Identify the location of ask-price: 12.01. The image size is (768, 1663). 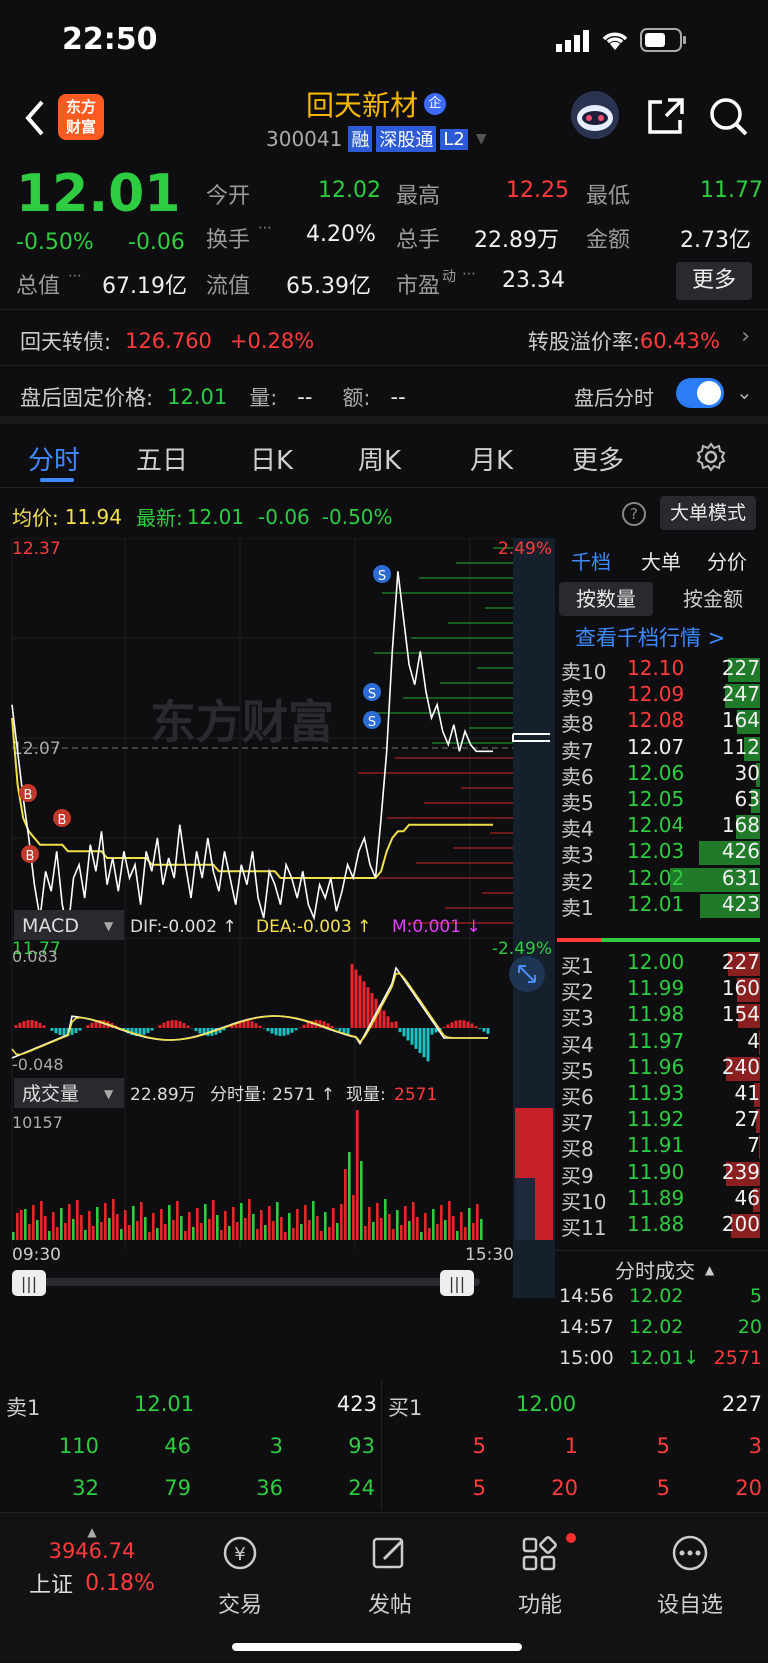
(656, 903).